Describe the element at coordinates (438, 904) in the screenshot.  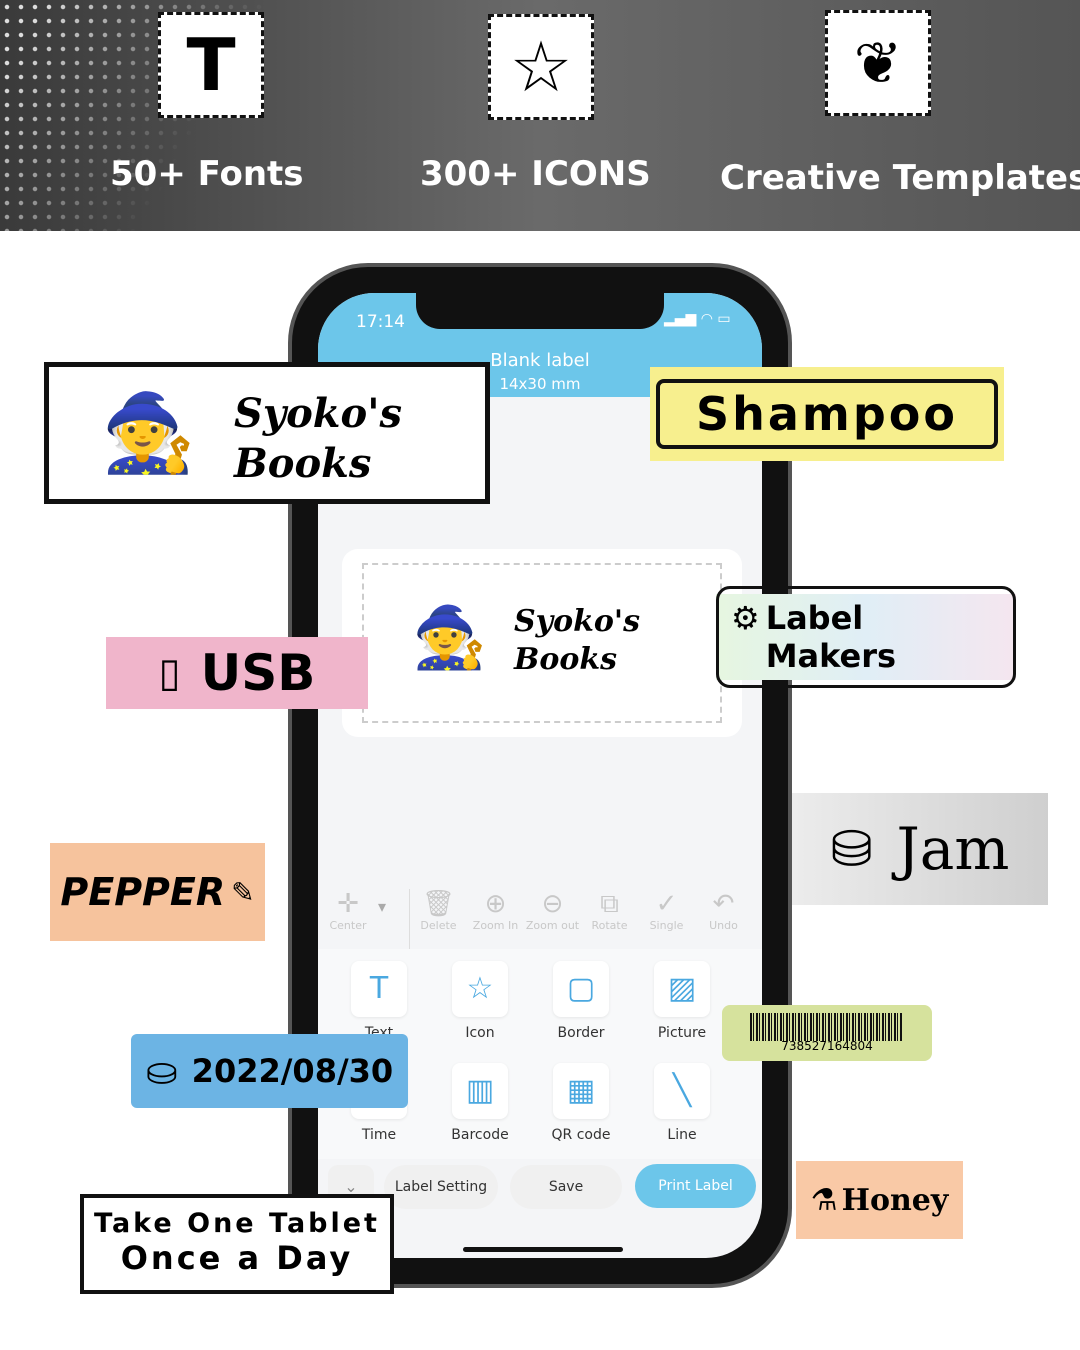
I see `trash-icon: 🗑` at that location.